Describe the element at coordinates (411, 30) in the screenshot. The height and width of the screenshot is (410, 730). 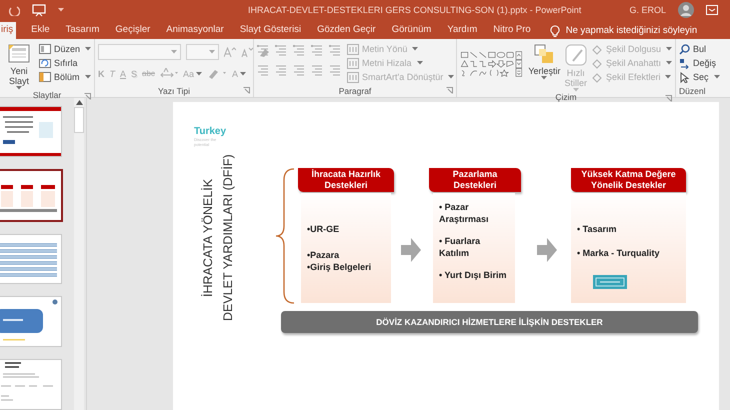
I see `ribbon-tab: Görünüm` at that location.